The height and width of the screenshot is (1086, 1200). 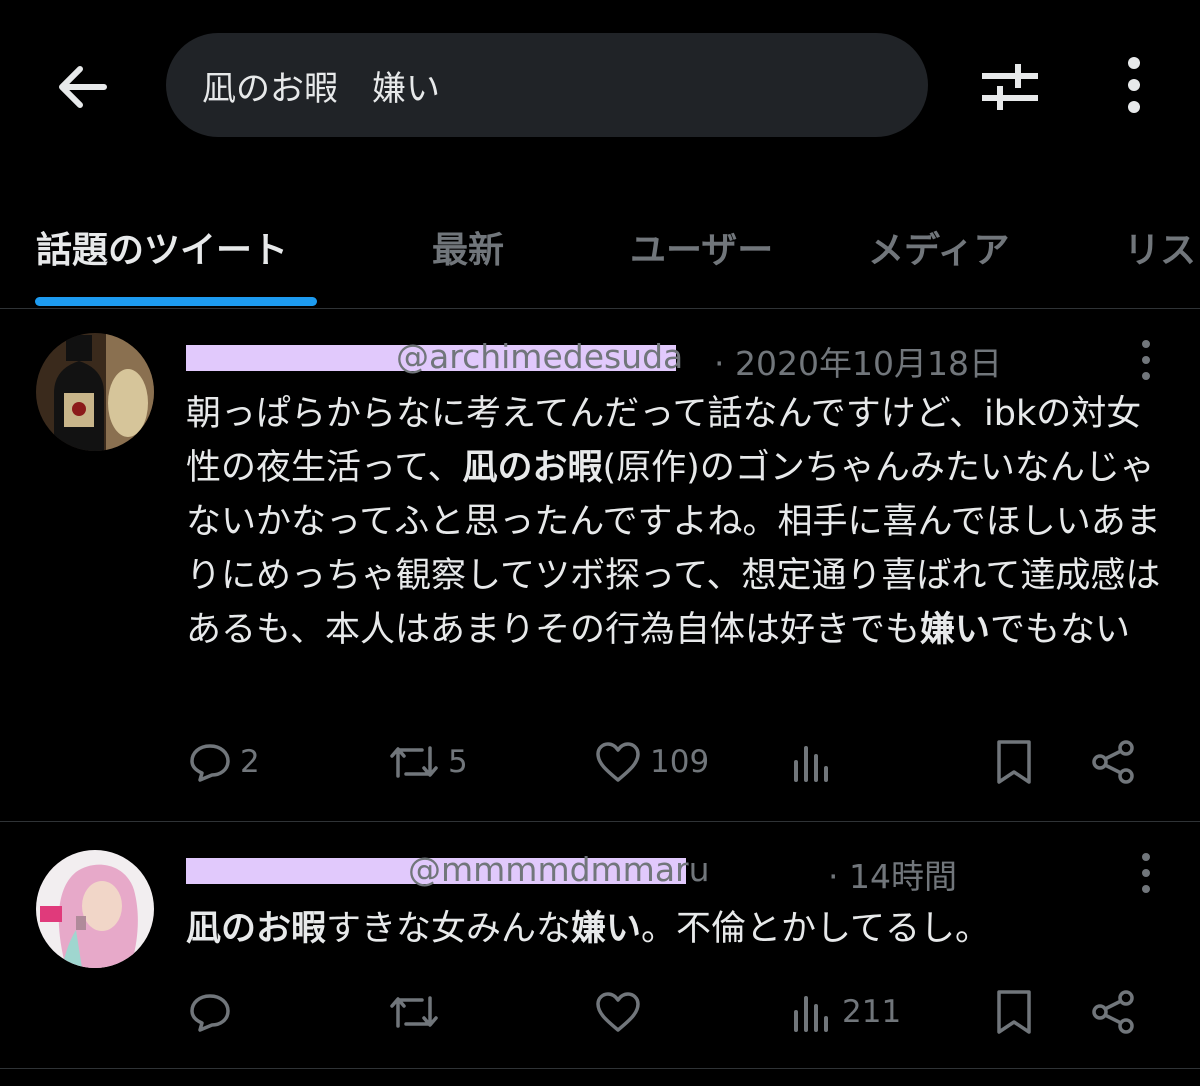 I want to click on views-button, so click(x=812, y=762).